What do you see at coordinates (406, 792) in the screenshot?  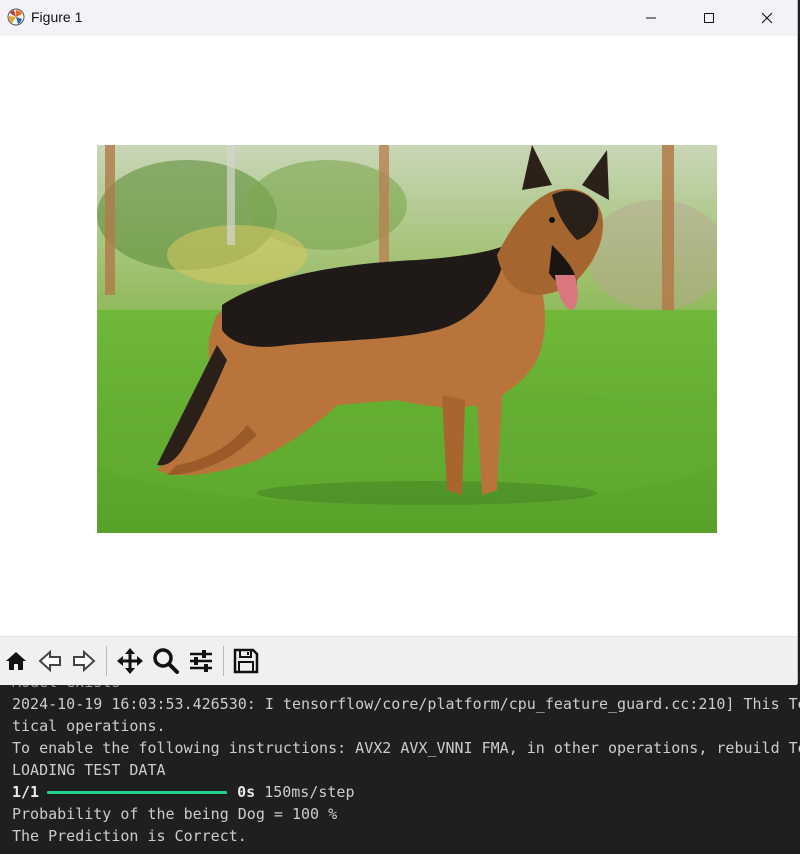 I see `terminal-progress-line: 1/1 0s 150ms/step` at bounding box center [406, 792].